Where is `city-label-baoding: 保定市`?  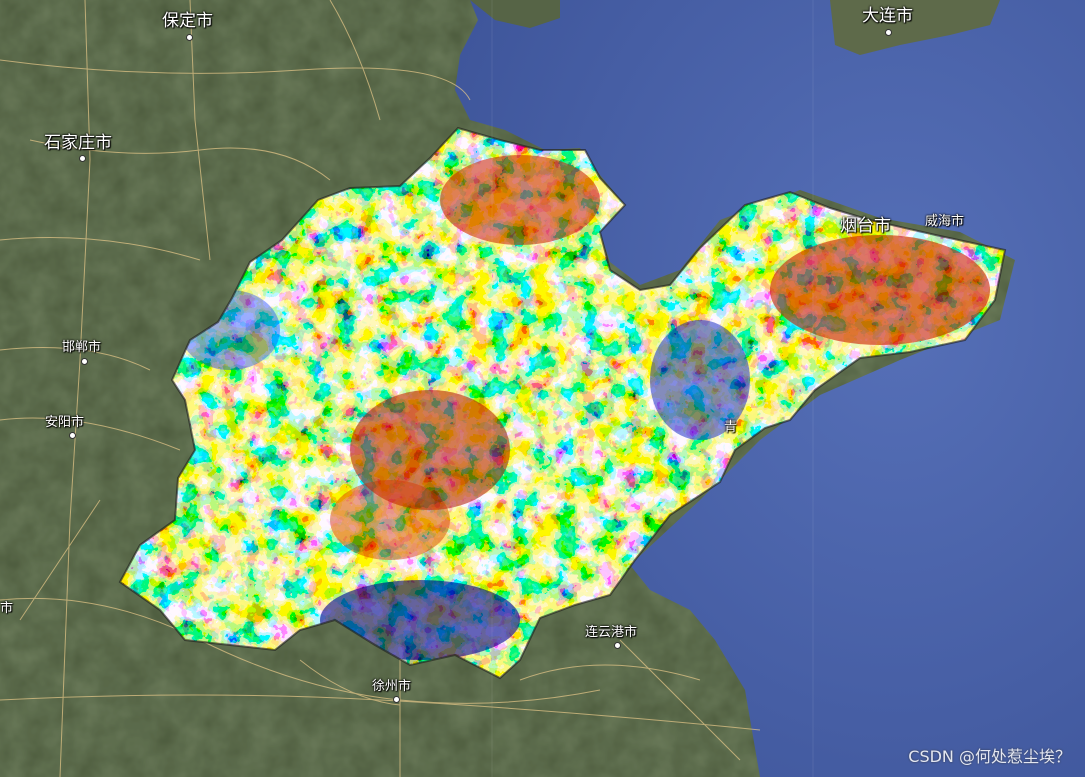 city-label-baoding: 保定市 is located at coordinates (187, 21).